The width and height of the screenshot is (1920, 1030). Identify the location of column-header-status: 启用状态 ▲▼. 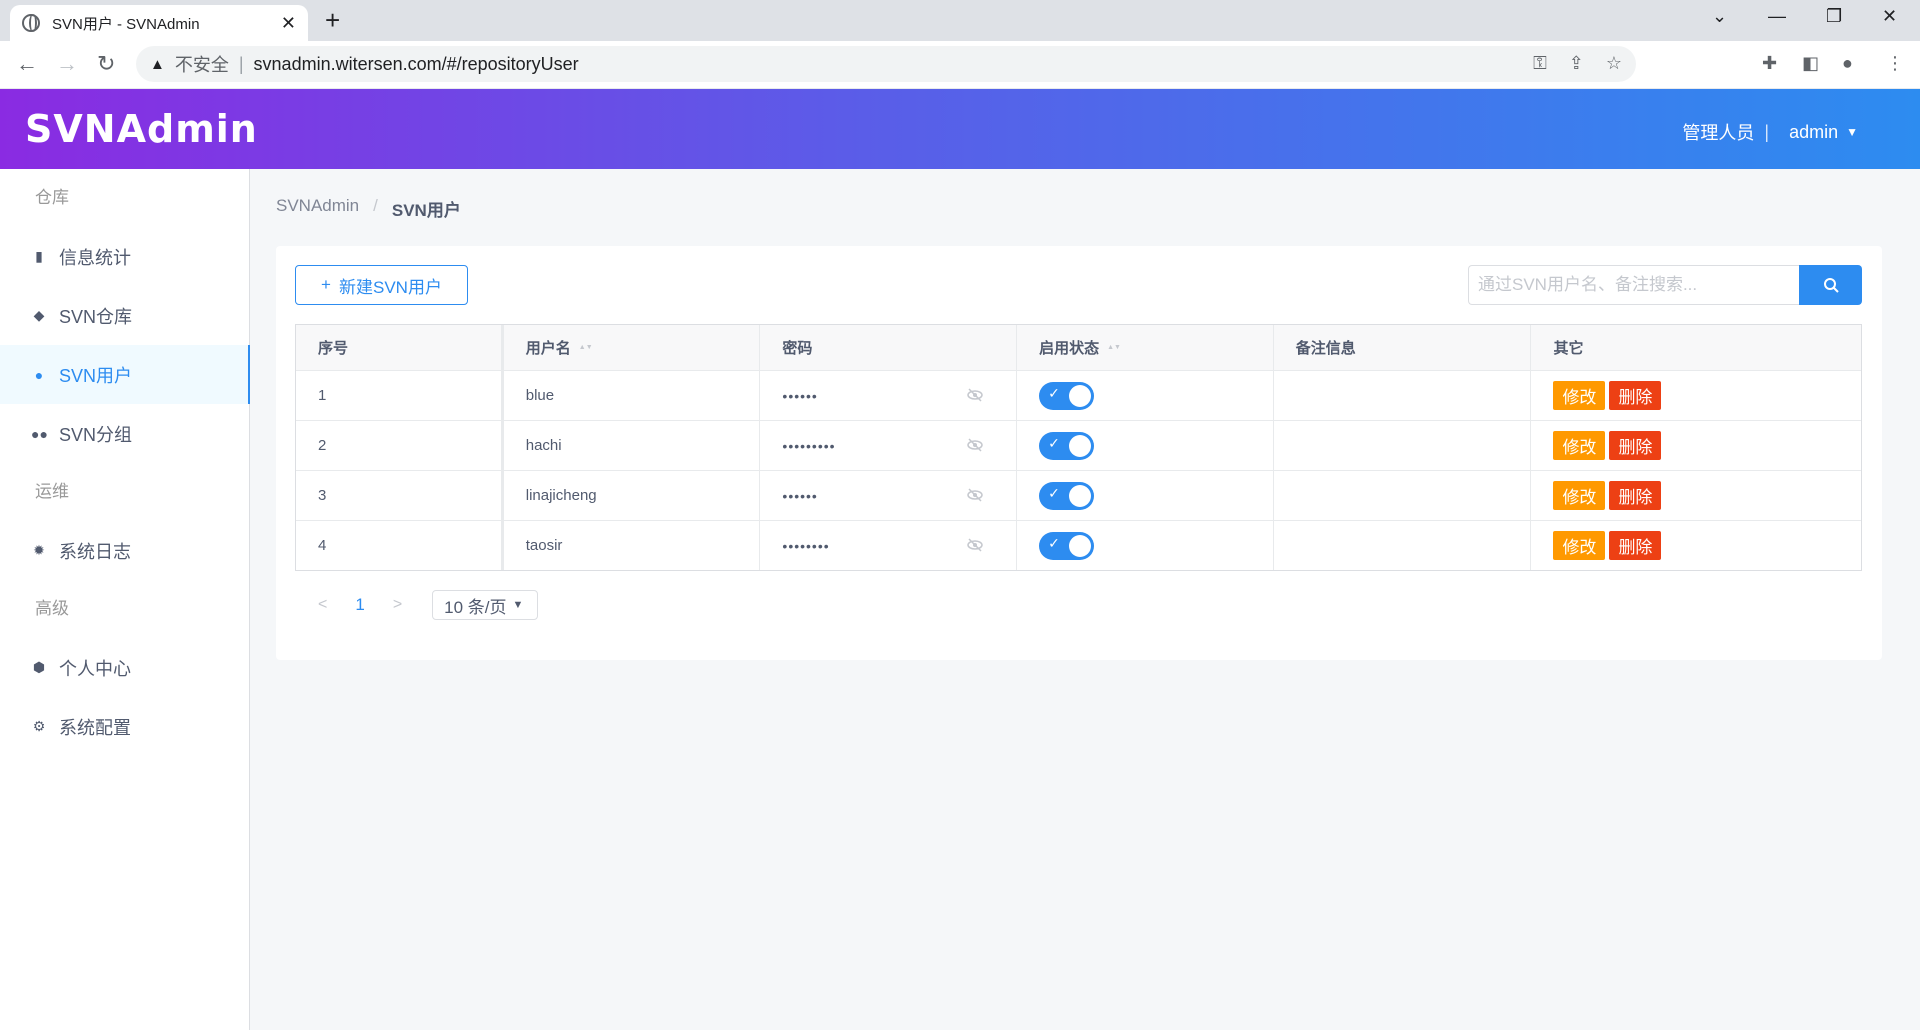
(1145, 347).